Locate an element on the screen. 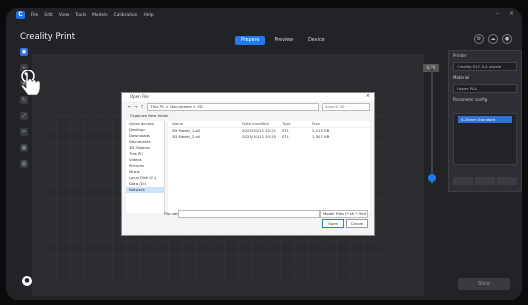  column-size: Size is located at coordinates (327, 124).